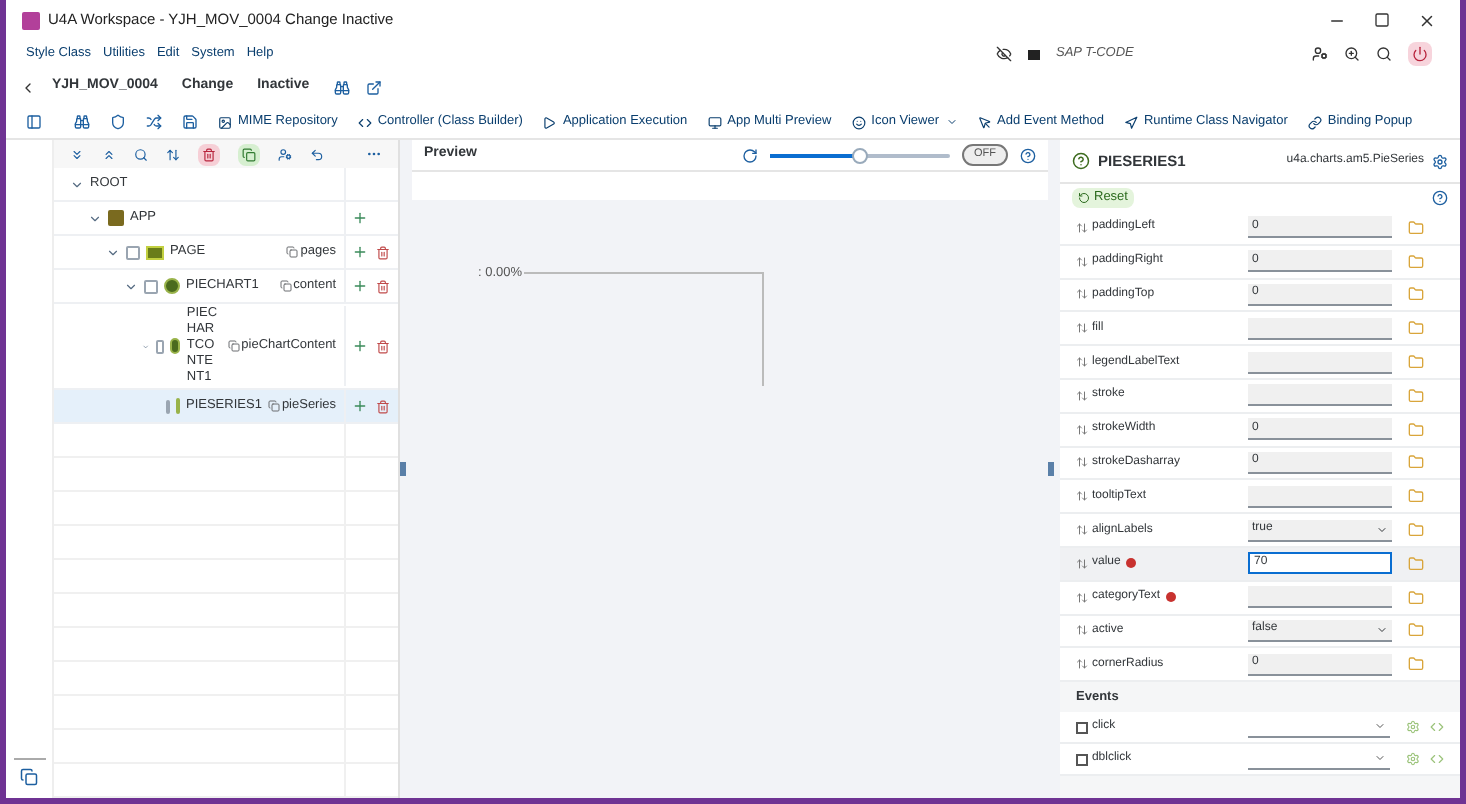  What do you see at coordinates (984, 122) in the screenshot?
I see `pointer-icon` at bounding box center [984, 122].